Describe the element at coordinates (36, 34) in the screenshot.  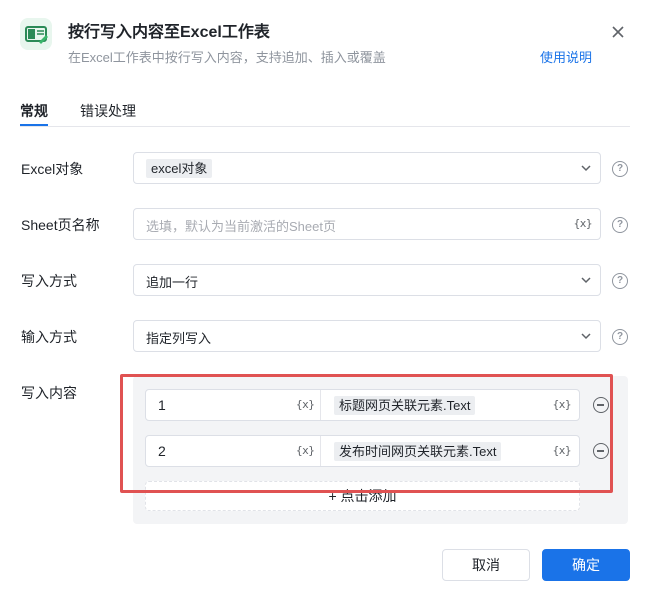
I see `excel-app-icon` at that location.